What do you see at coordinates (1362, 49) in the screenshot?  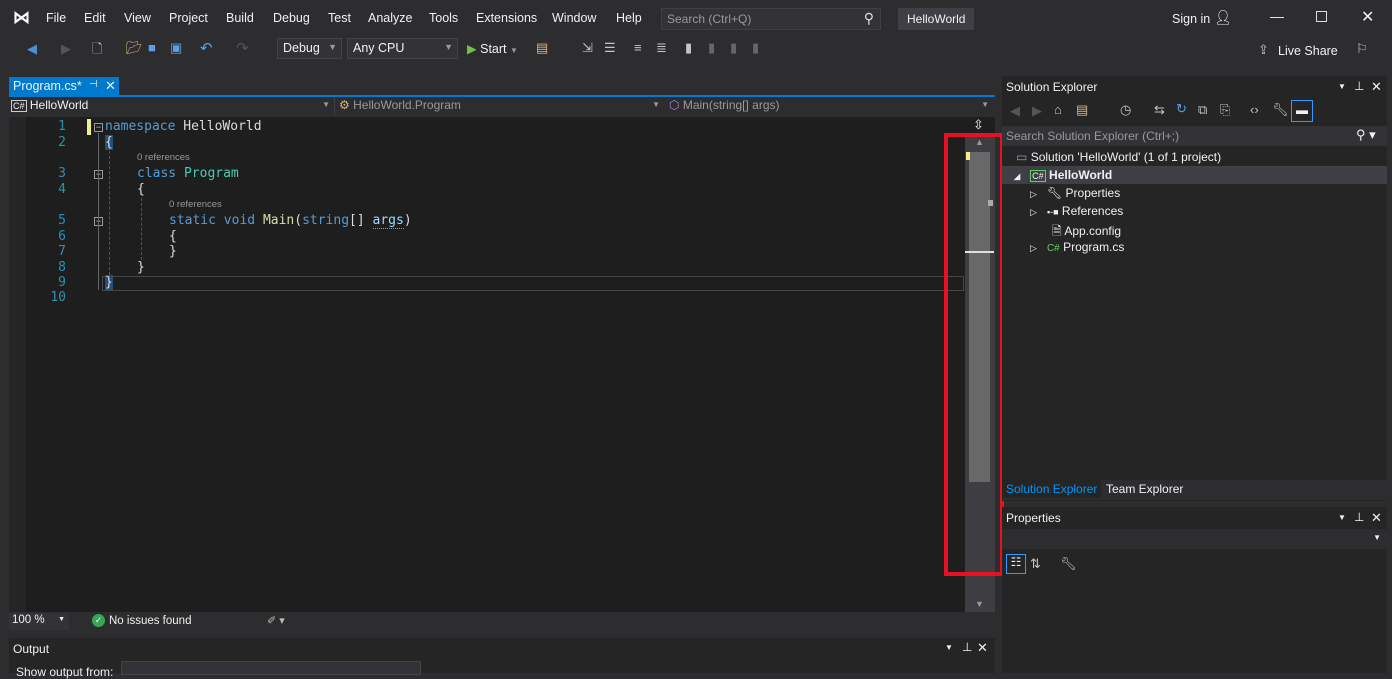 I see `feedback-icon: ⚐` at bounding box center [1362, 49].